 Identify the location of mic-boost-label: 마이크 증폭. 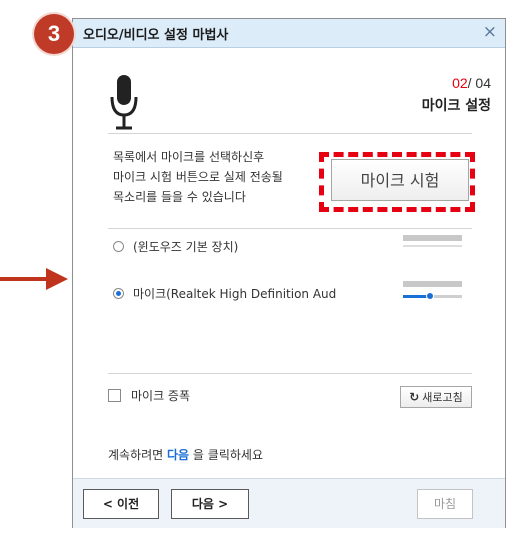
(161, 396).